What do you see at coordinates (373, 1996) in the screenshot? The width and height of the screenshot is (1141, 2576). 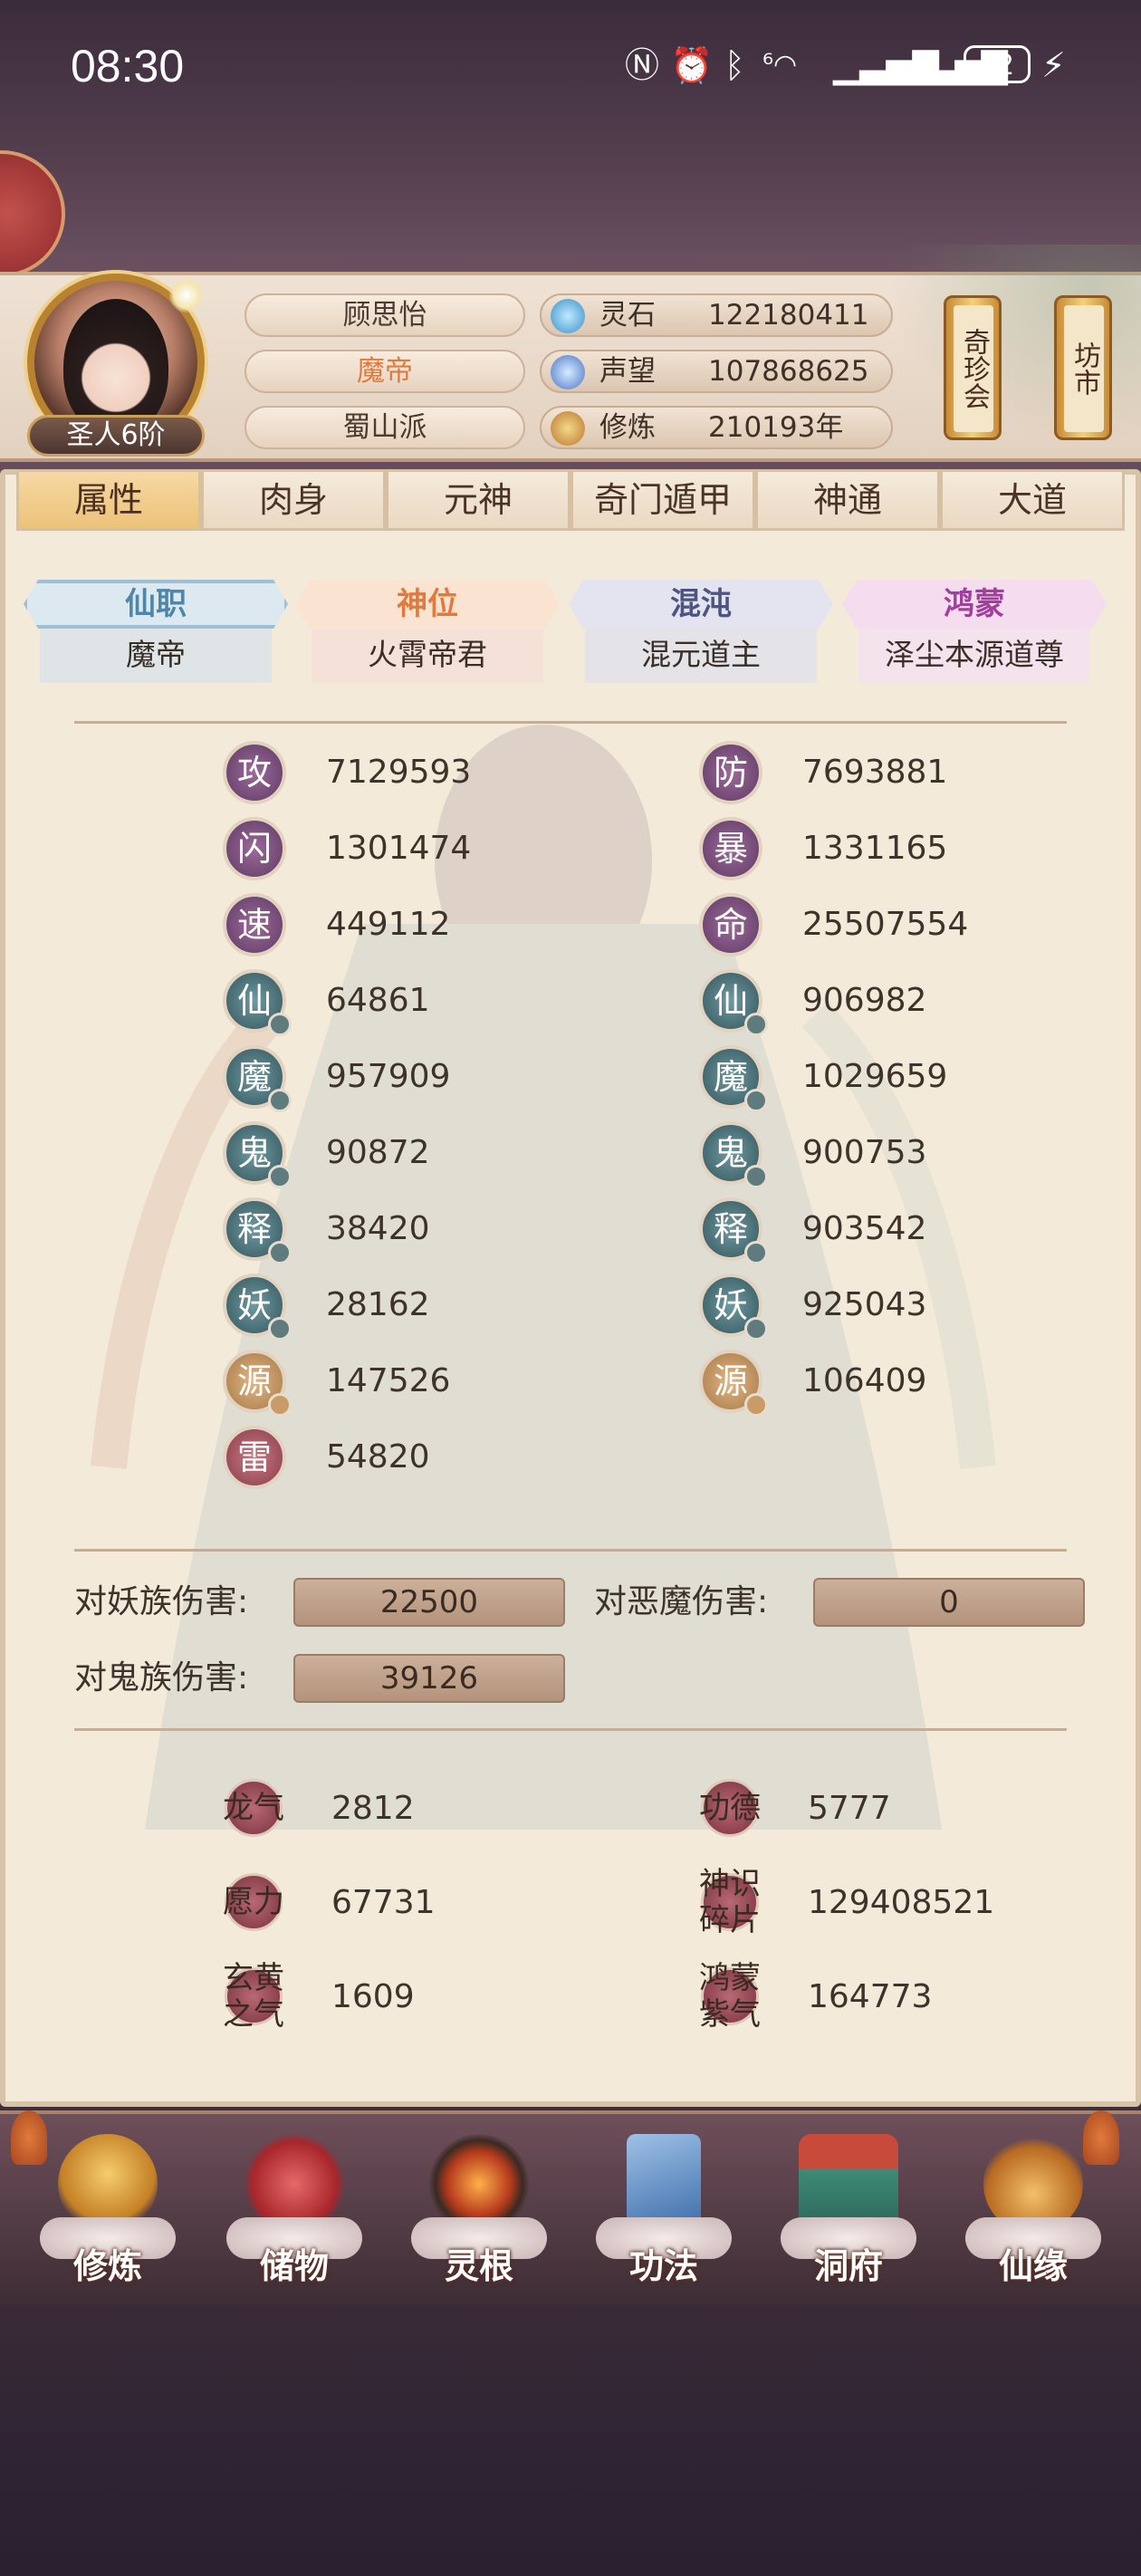 I see `currency-value: 1609` at bounding box center [373, 1996].